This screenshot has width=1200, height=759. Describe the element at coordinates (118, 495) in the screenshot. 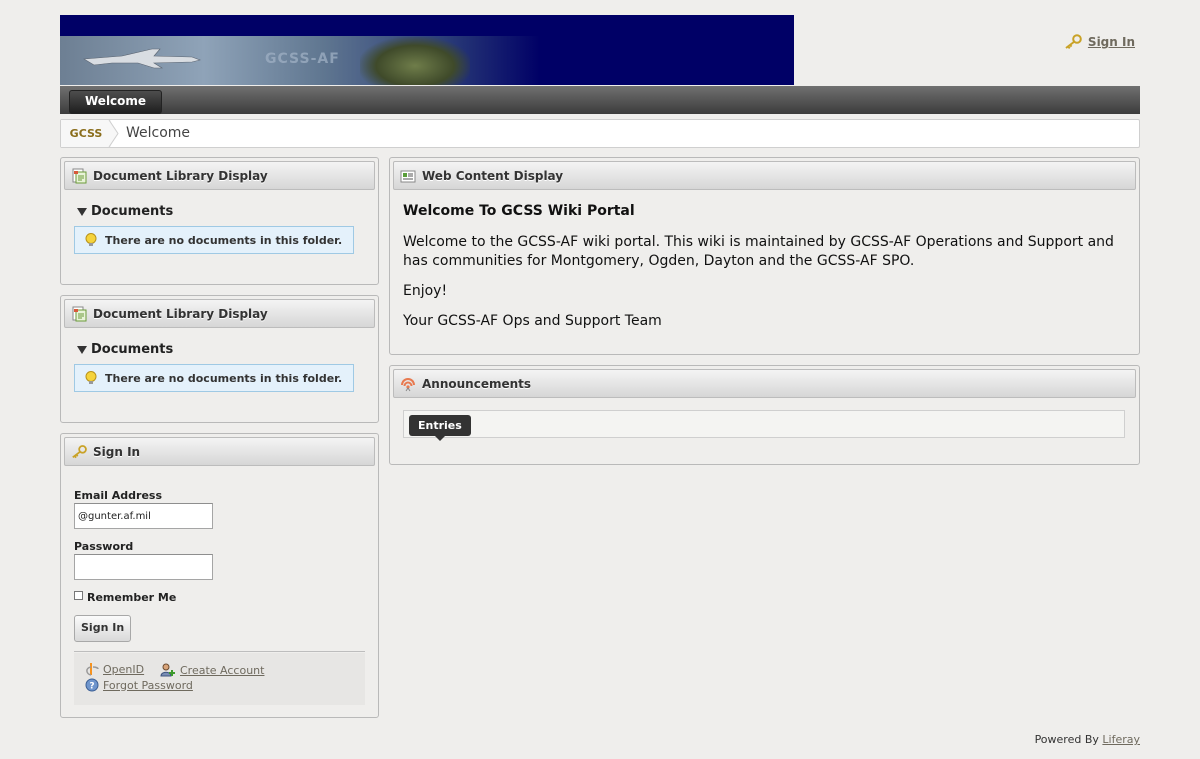

I see `email-label: Email Address` at that location.